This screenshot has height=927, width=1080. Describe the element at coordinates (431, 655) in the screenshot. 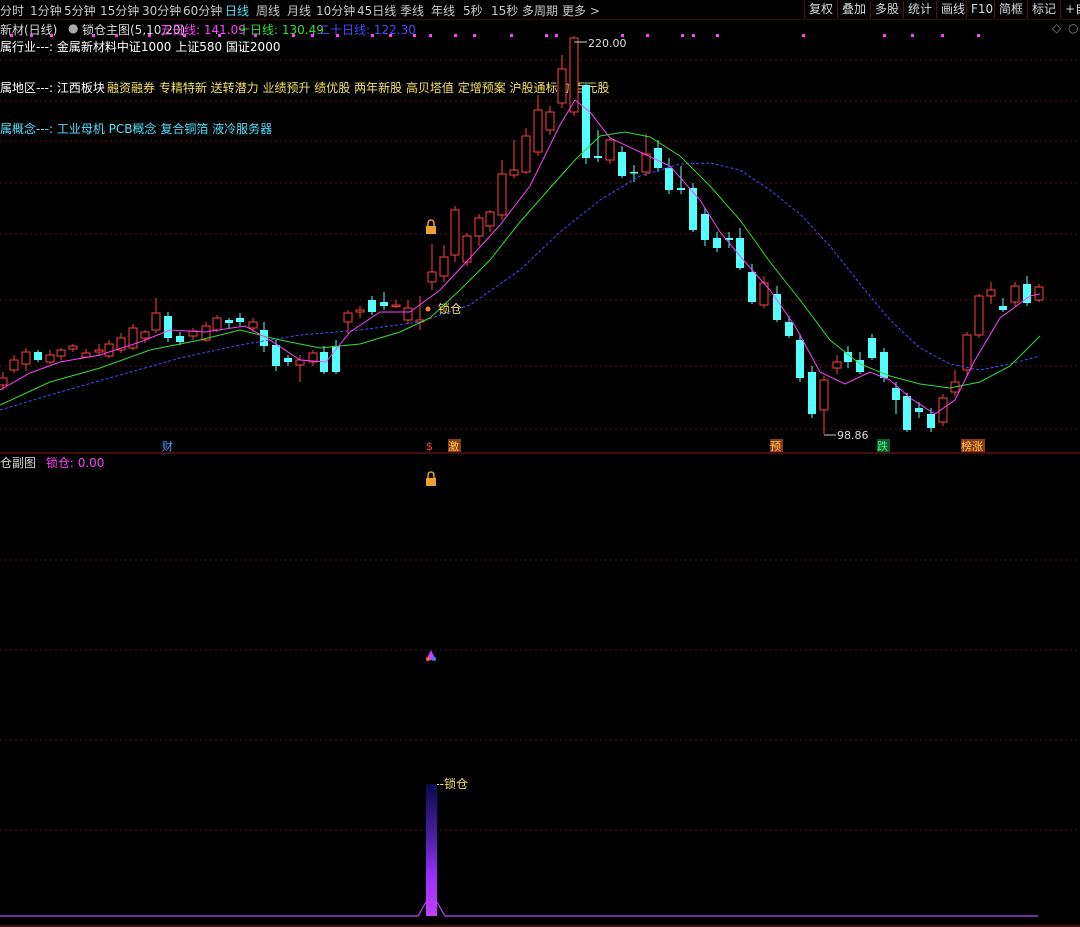

I see `triangle-signal-icon` at that location.